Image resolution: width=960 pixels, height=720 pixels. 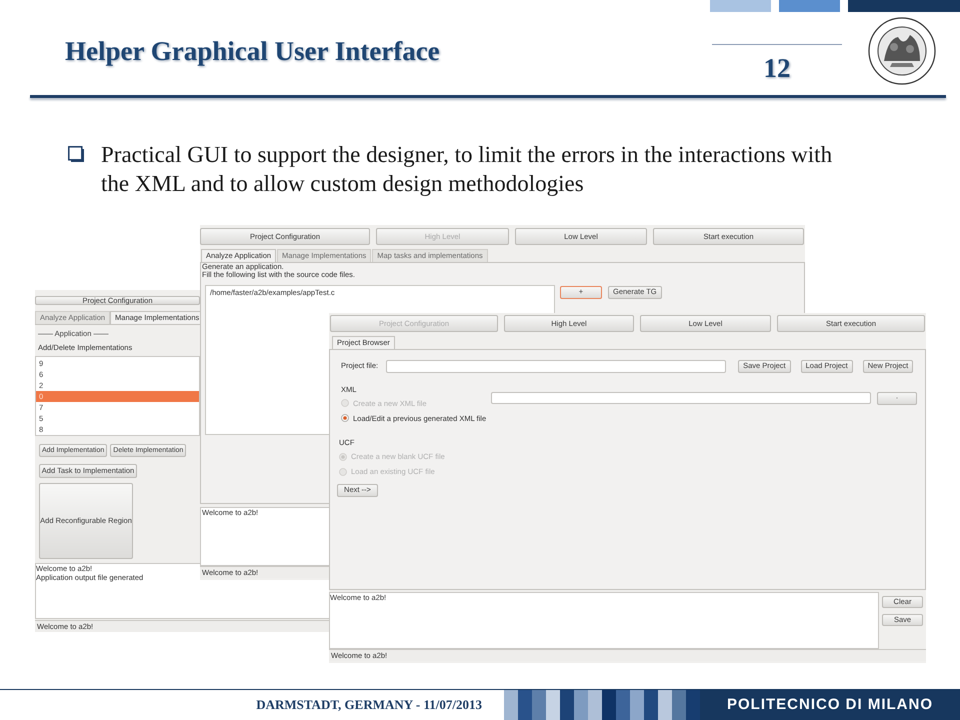 I want to click on page-number: 12, so click(x=777, y=68).